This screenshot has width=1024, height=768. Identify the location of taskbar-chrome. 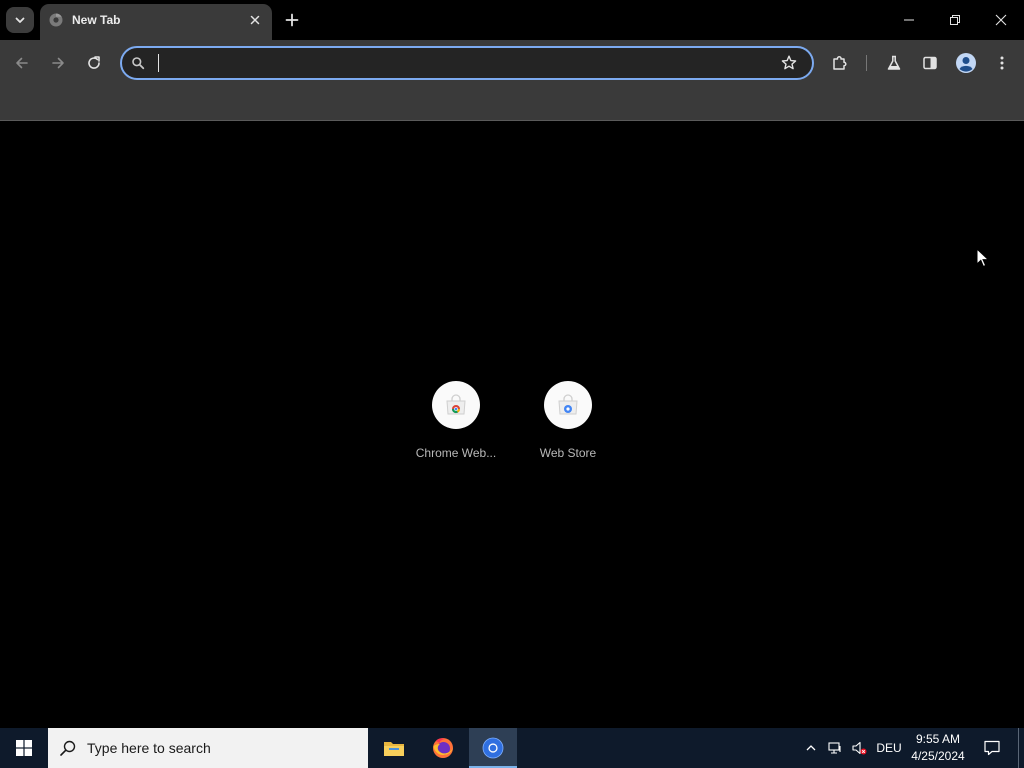
(493, 748).